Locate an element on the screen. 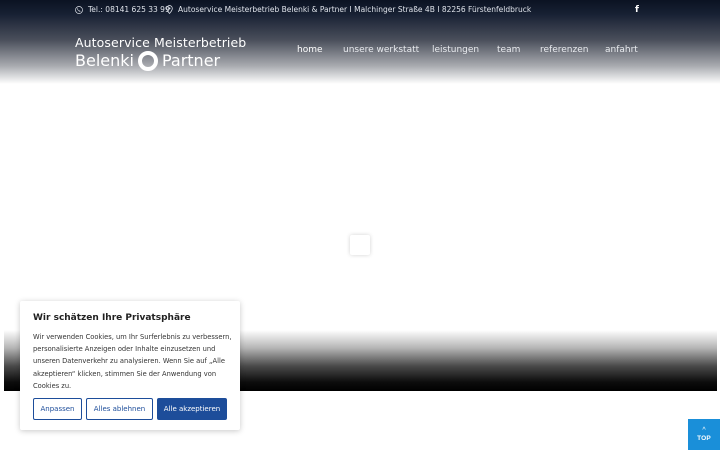 The height and width of the screenshot is (450, 720). facebook-icon: f is located at coordinates (637, 10).